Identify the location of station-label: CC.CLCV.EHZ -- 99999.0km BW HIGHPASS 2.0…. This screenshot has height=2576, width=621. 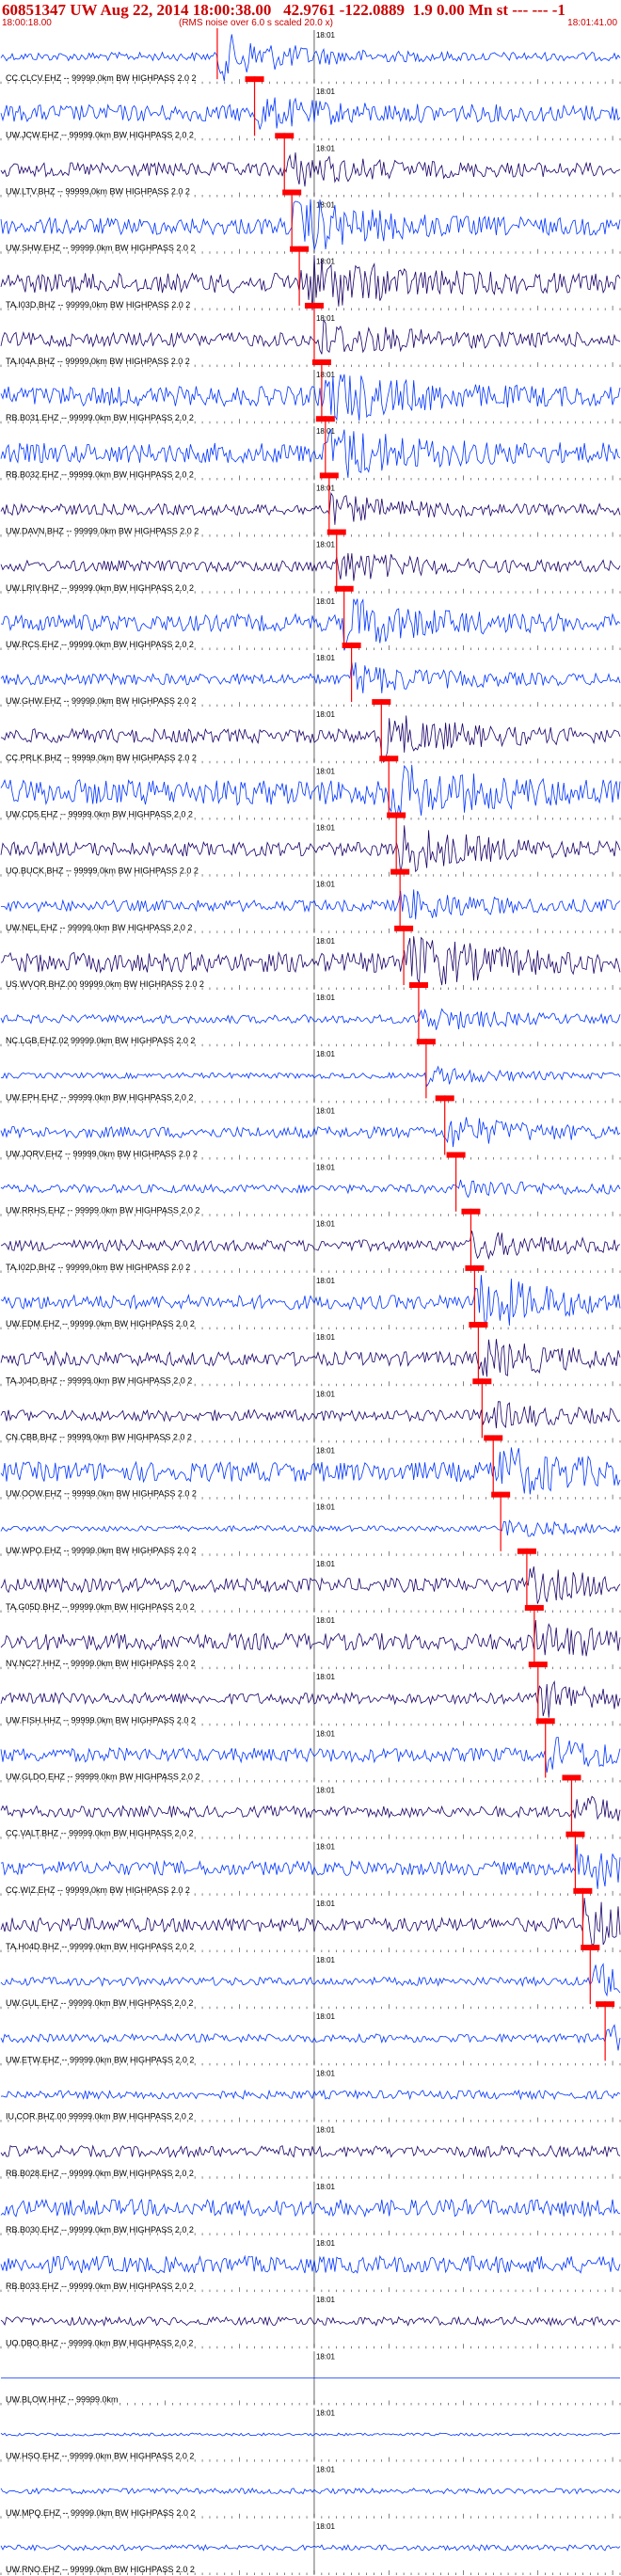
(102, 78).